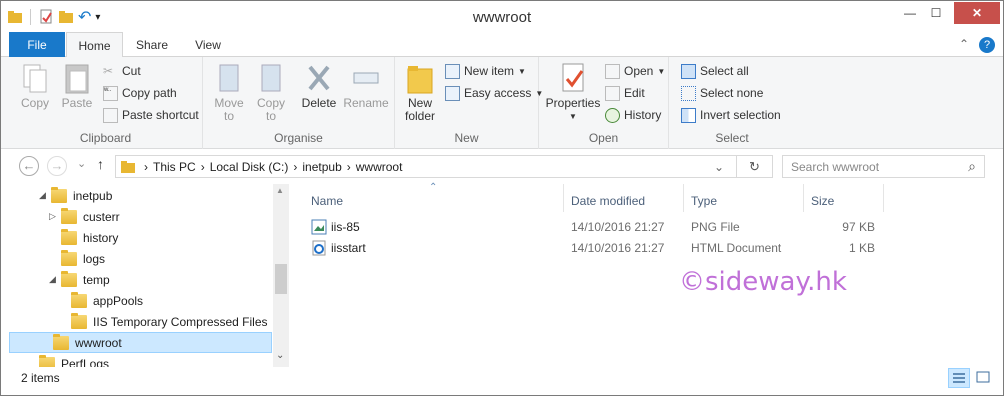 Image resolution: width=1004 pixels, height=396 pixels. I want to click on column-size-label: Size, so click(823, 201).